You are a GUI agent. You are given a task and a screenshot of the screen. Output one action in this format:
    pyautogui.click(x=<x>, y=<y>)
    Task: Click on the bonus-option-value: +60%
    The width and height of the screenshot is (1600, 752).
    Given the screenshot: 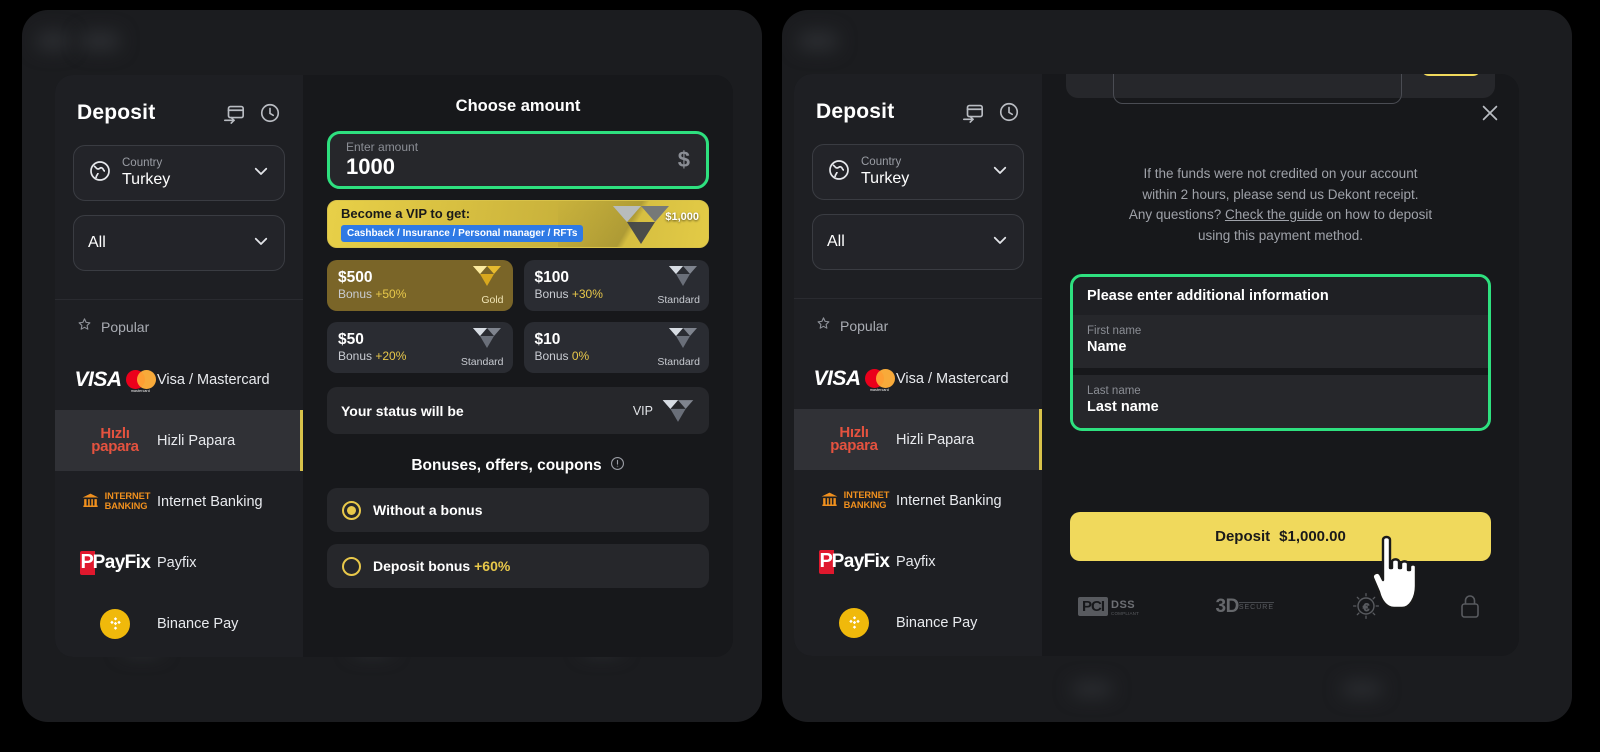 What is the action you would take?
    pyautogui.click(x=492, y=566)
    